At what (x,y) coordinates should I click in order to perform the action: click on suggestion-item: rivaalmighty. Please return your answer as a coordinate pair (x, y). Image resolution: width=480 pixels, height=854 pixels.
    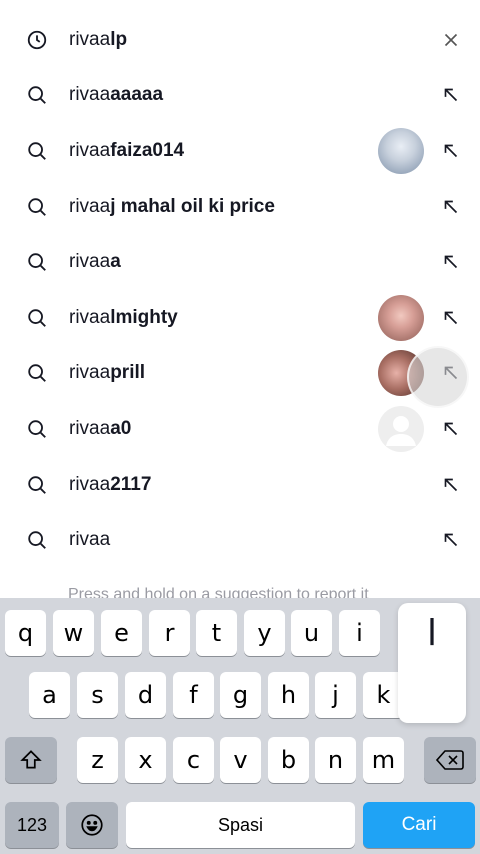
    Looking at the image, I should click on (240, 318).